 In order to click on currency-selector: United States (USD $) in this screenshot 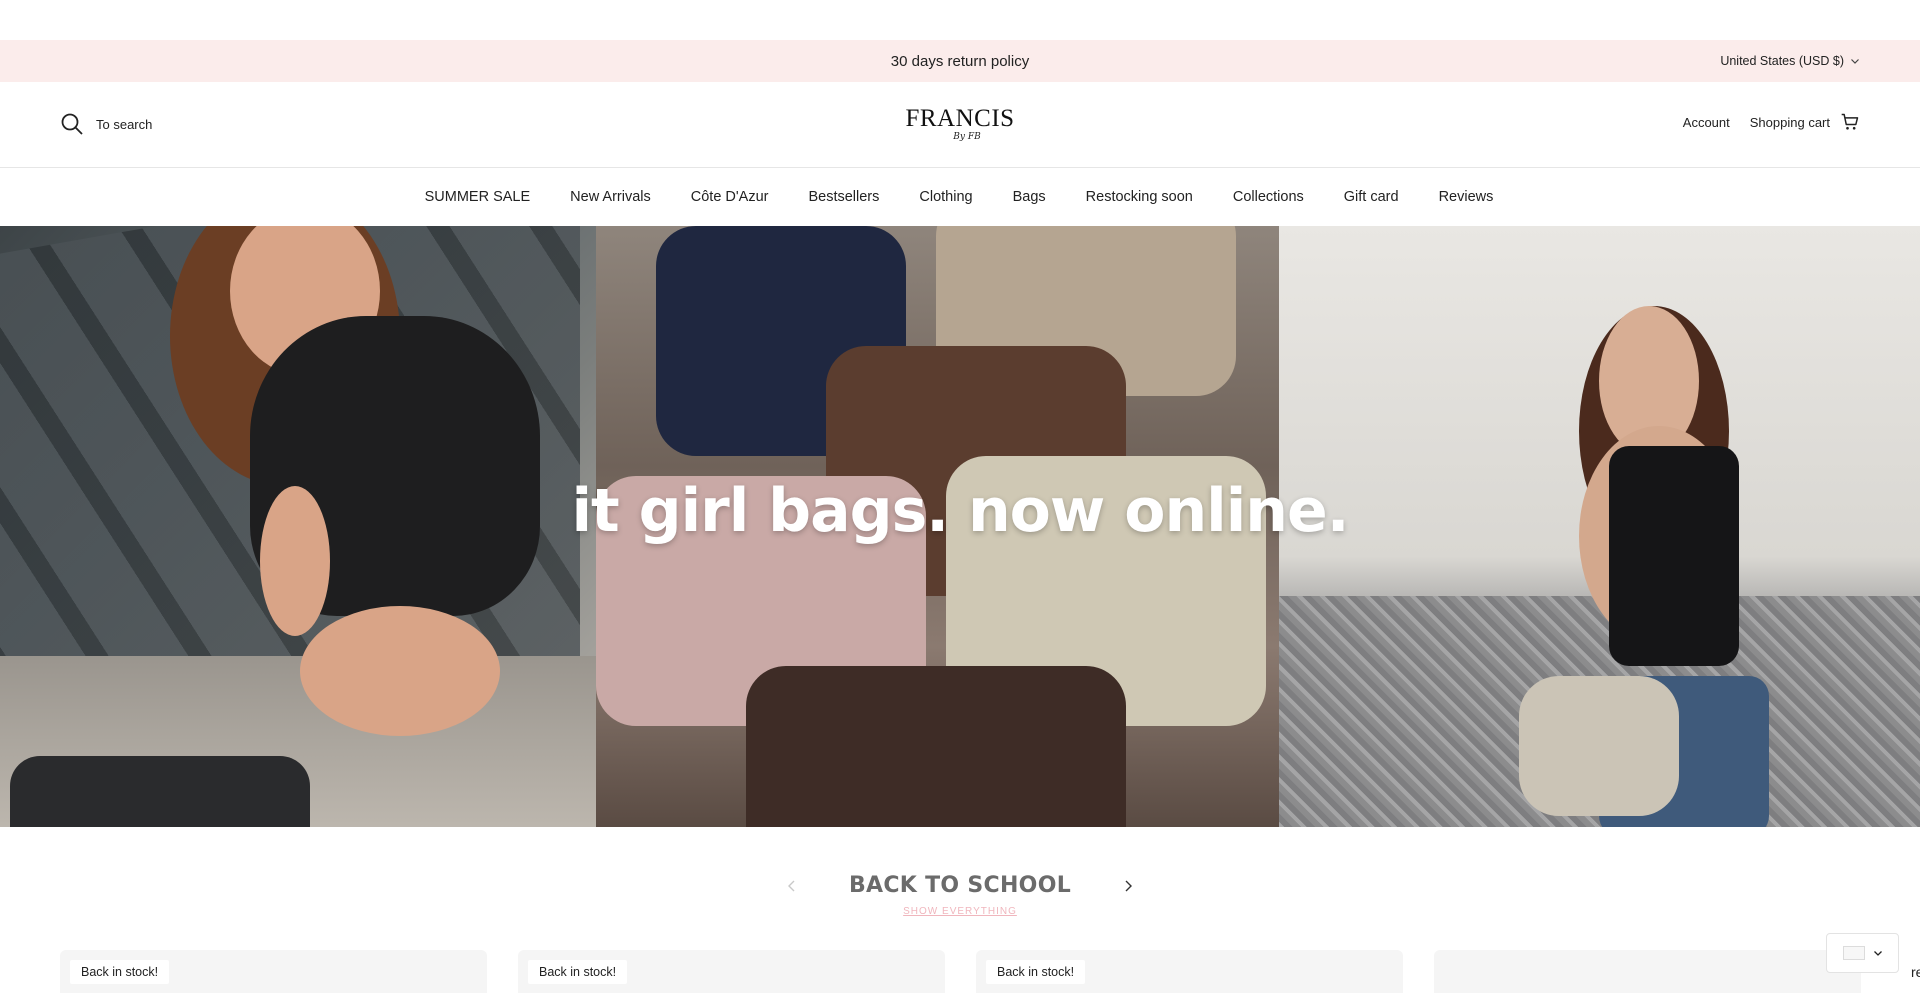, I will do `click(1790, 61)`.